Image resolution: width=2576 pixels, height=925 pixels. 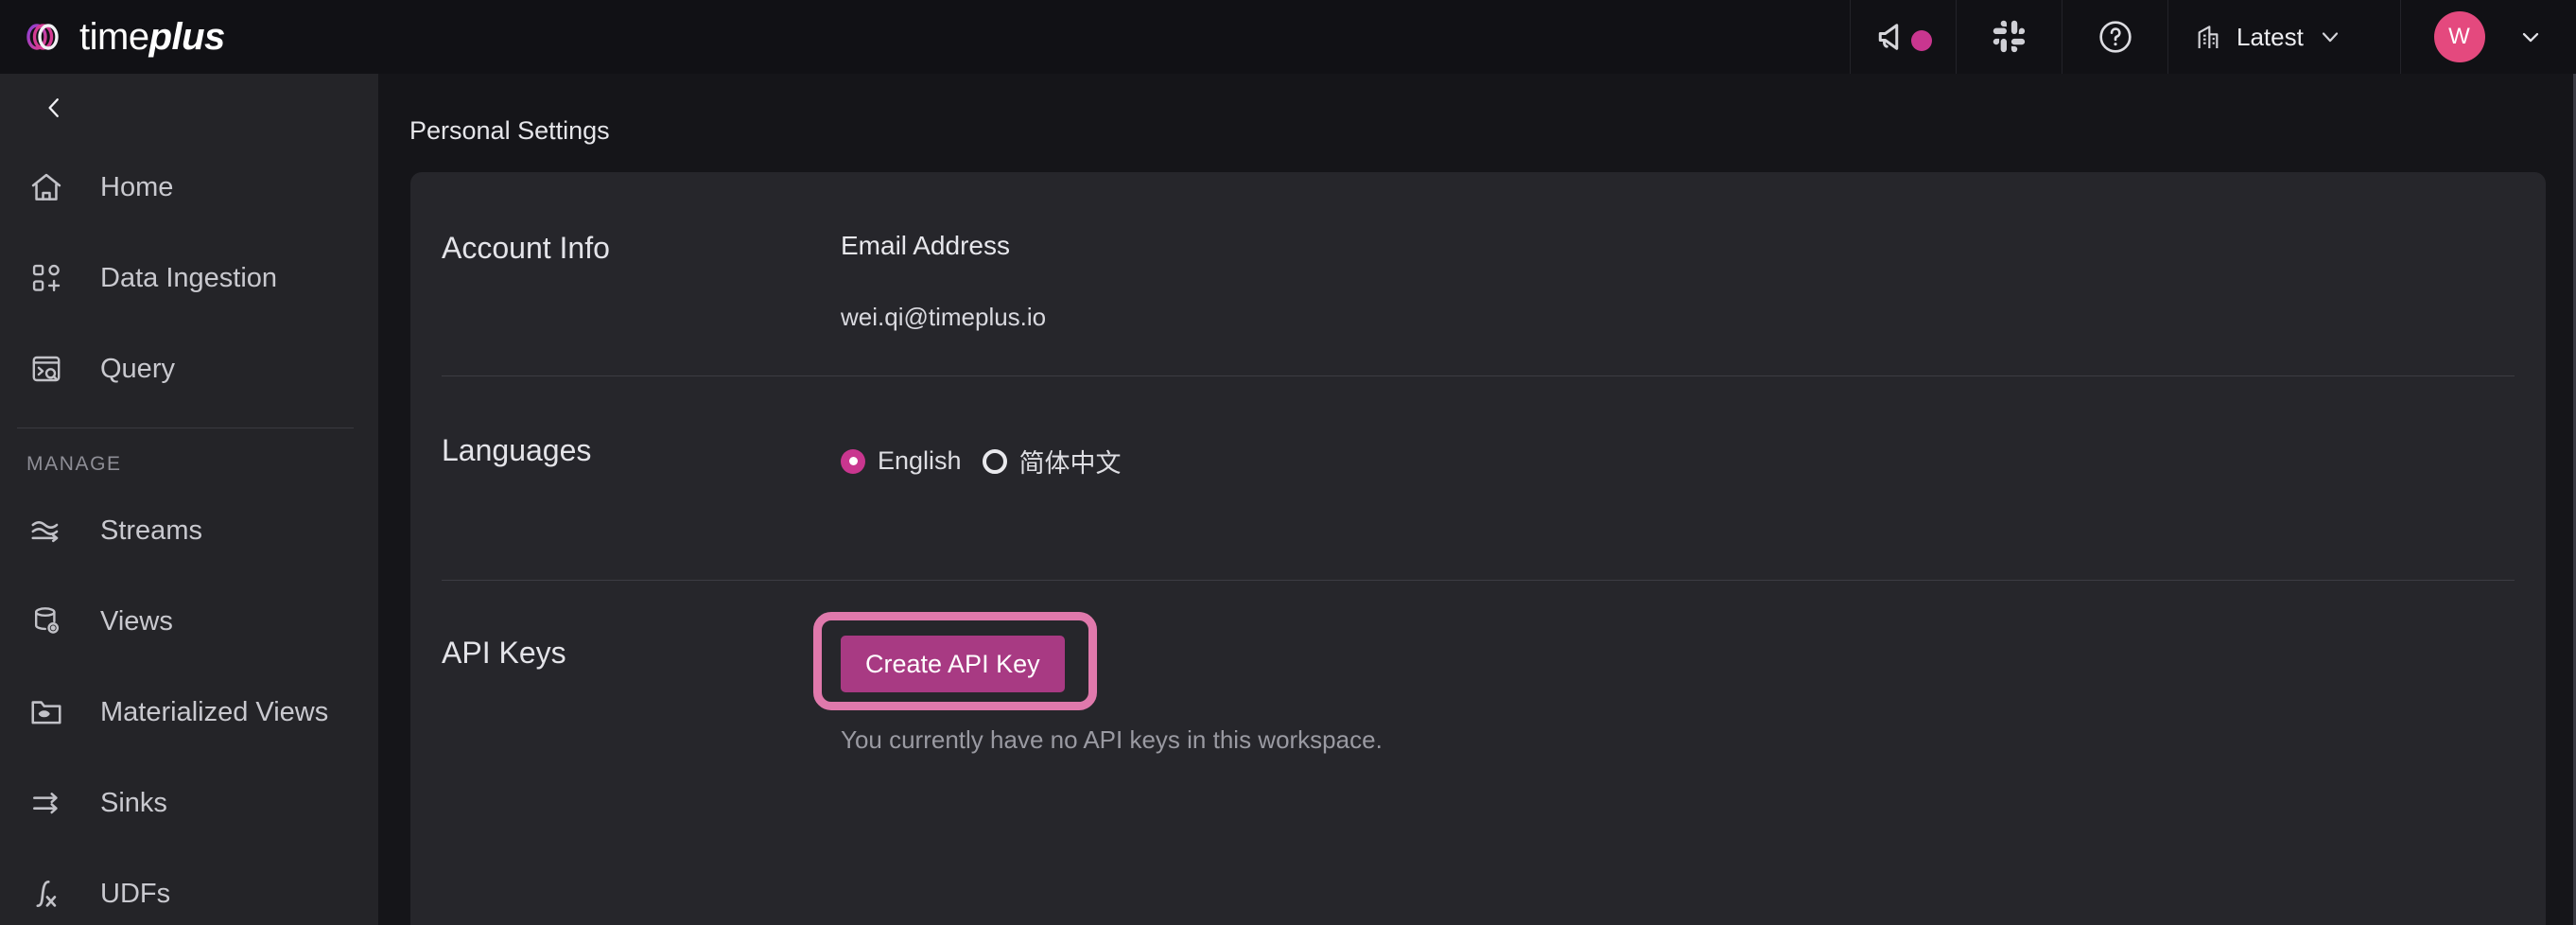 I want to click on sidebar-item-home: Home, so click(x=189, y=188).